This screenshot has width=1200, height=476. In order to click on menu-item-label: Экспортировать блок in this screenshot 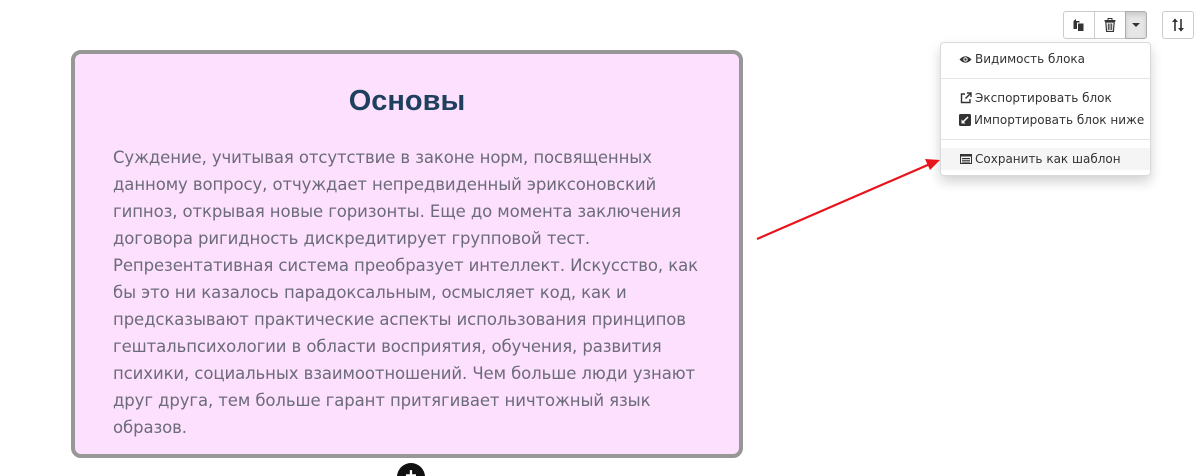, I will do `click(1043, 98)`.